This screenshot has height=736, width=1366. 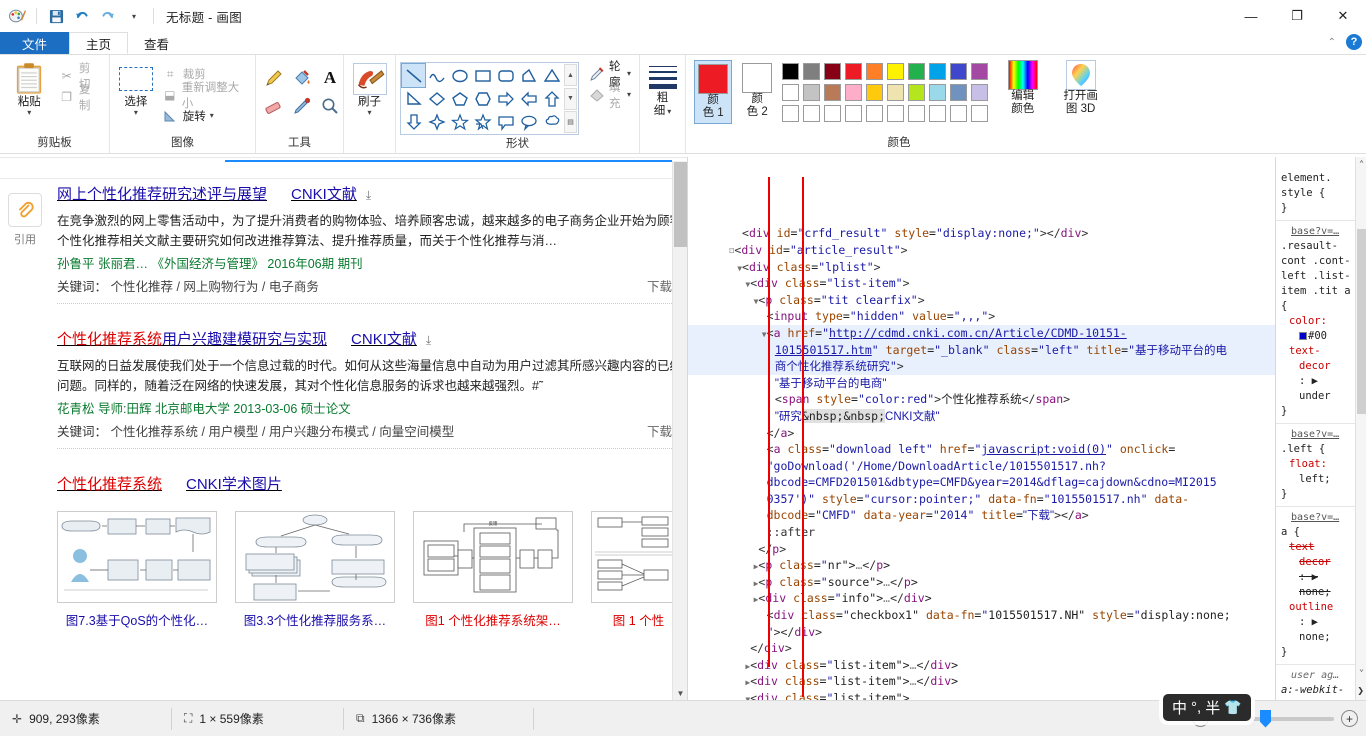 I want to click on web-panel-scroll-down-icon: ▼, so click(x=680, y=693).